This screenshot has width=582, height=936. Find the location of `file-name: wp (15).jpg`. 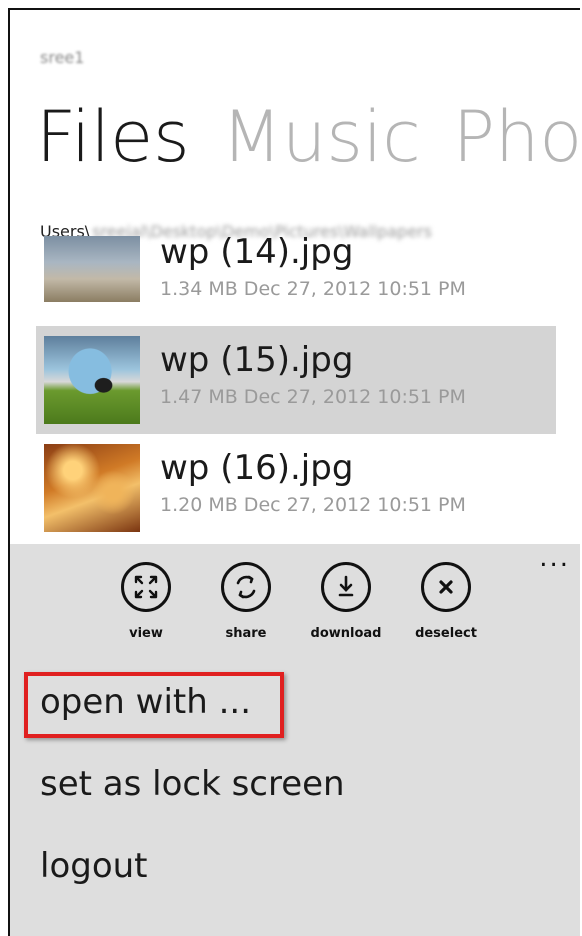

file-name: wp (15).jpg is located at coordinates (257, 360).